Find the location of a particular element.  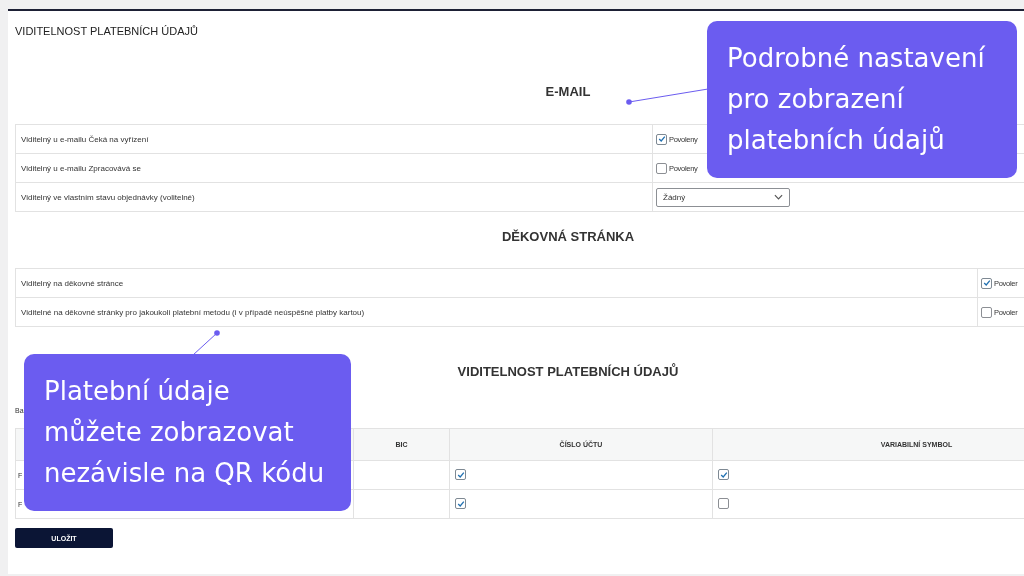

section-heading: E-MAIL is located at coordinates (568, 91).